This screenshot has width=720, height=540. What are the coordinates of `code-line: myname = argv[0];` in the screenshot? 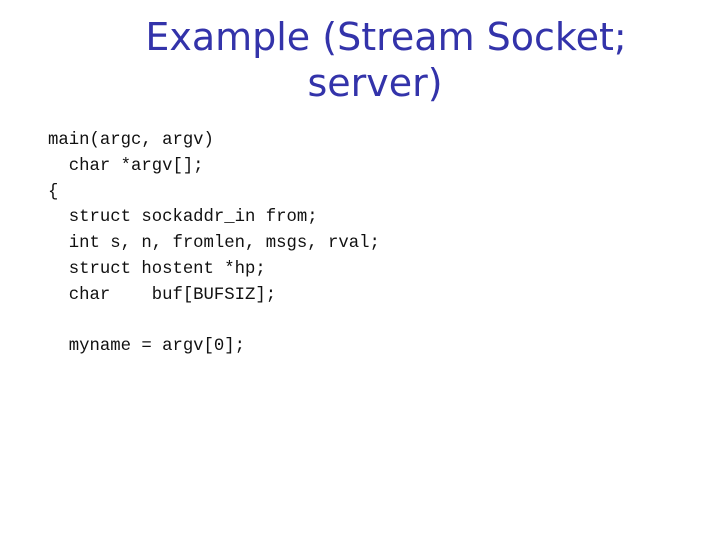 It's located at (147, 347).